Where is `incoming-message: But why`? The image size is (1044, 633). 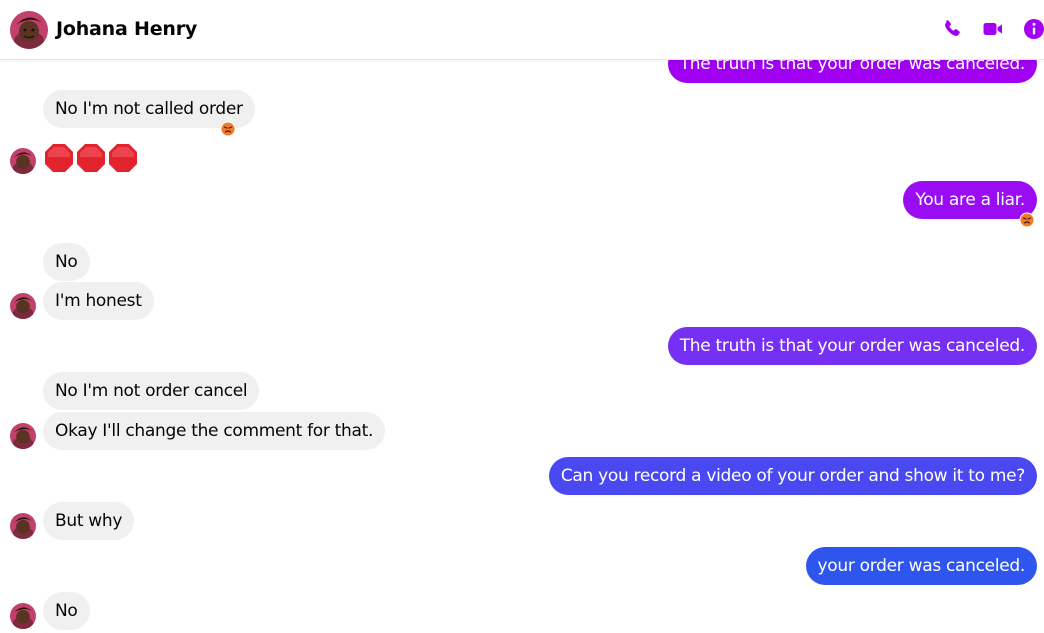
incoming-message: But why is located at coordinates (89, 521).